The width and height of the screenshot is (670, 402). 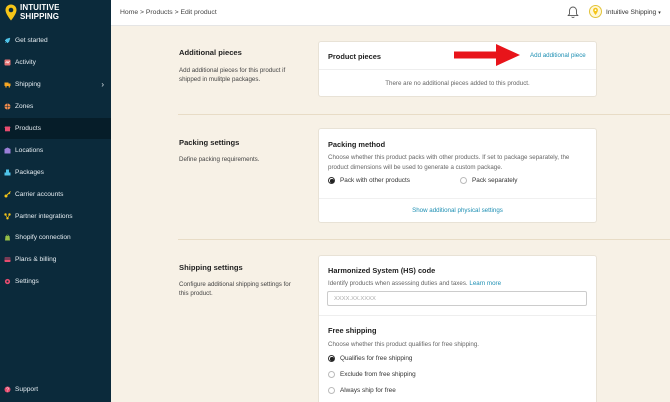 I want to click on locations-icon, so click(x=7, y=150).